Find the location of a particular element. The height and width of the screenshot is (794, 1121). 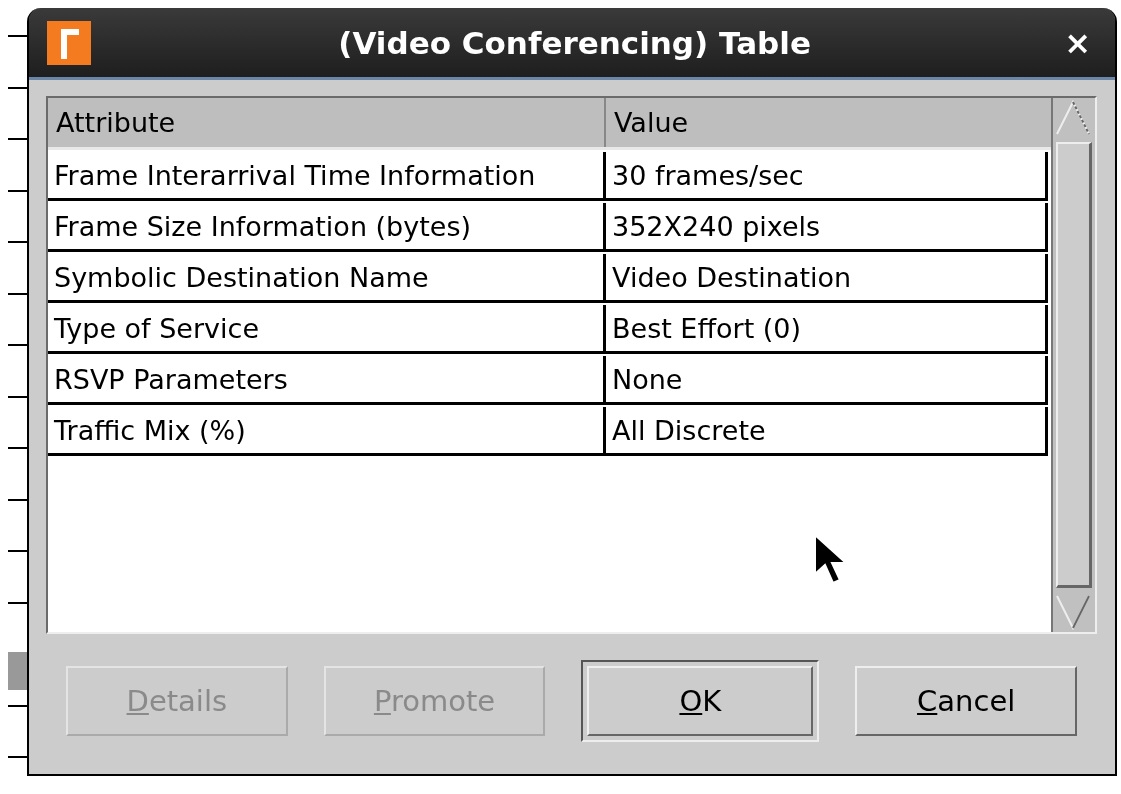

table-cell: Frame Interarrival Time Information is located at coordinates (327, 176).